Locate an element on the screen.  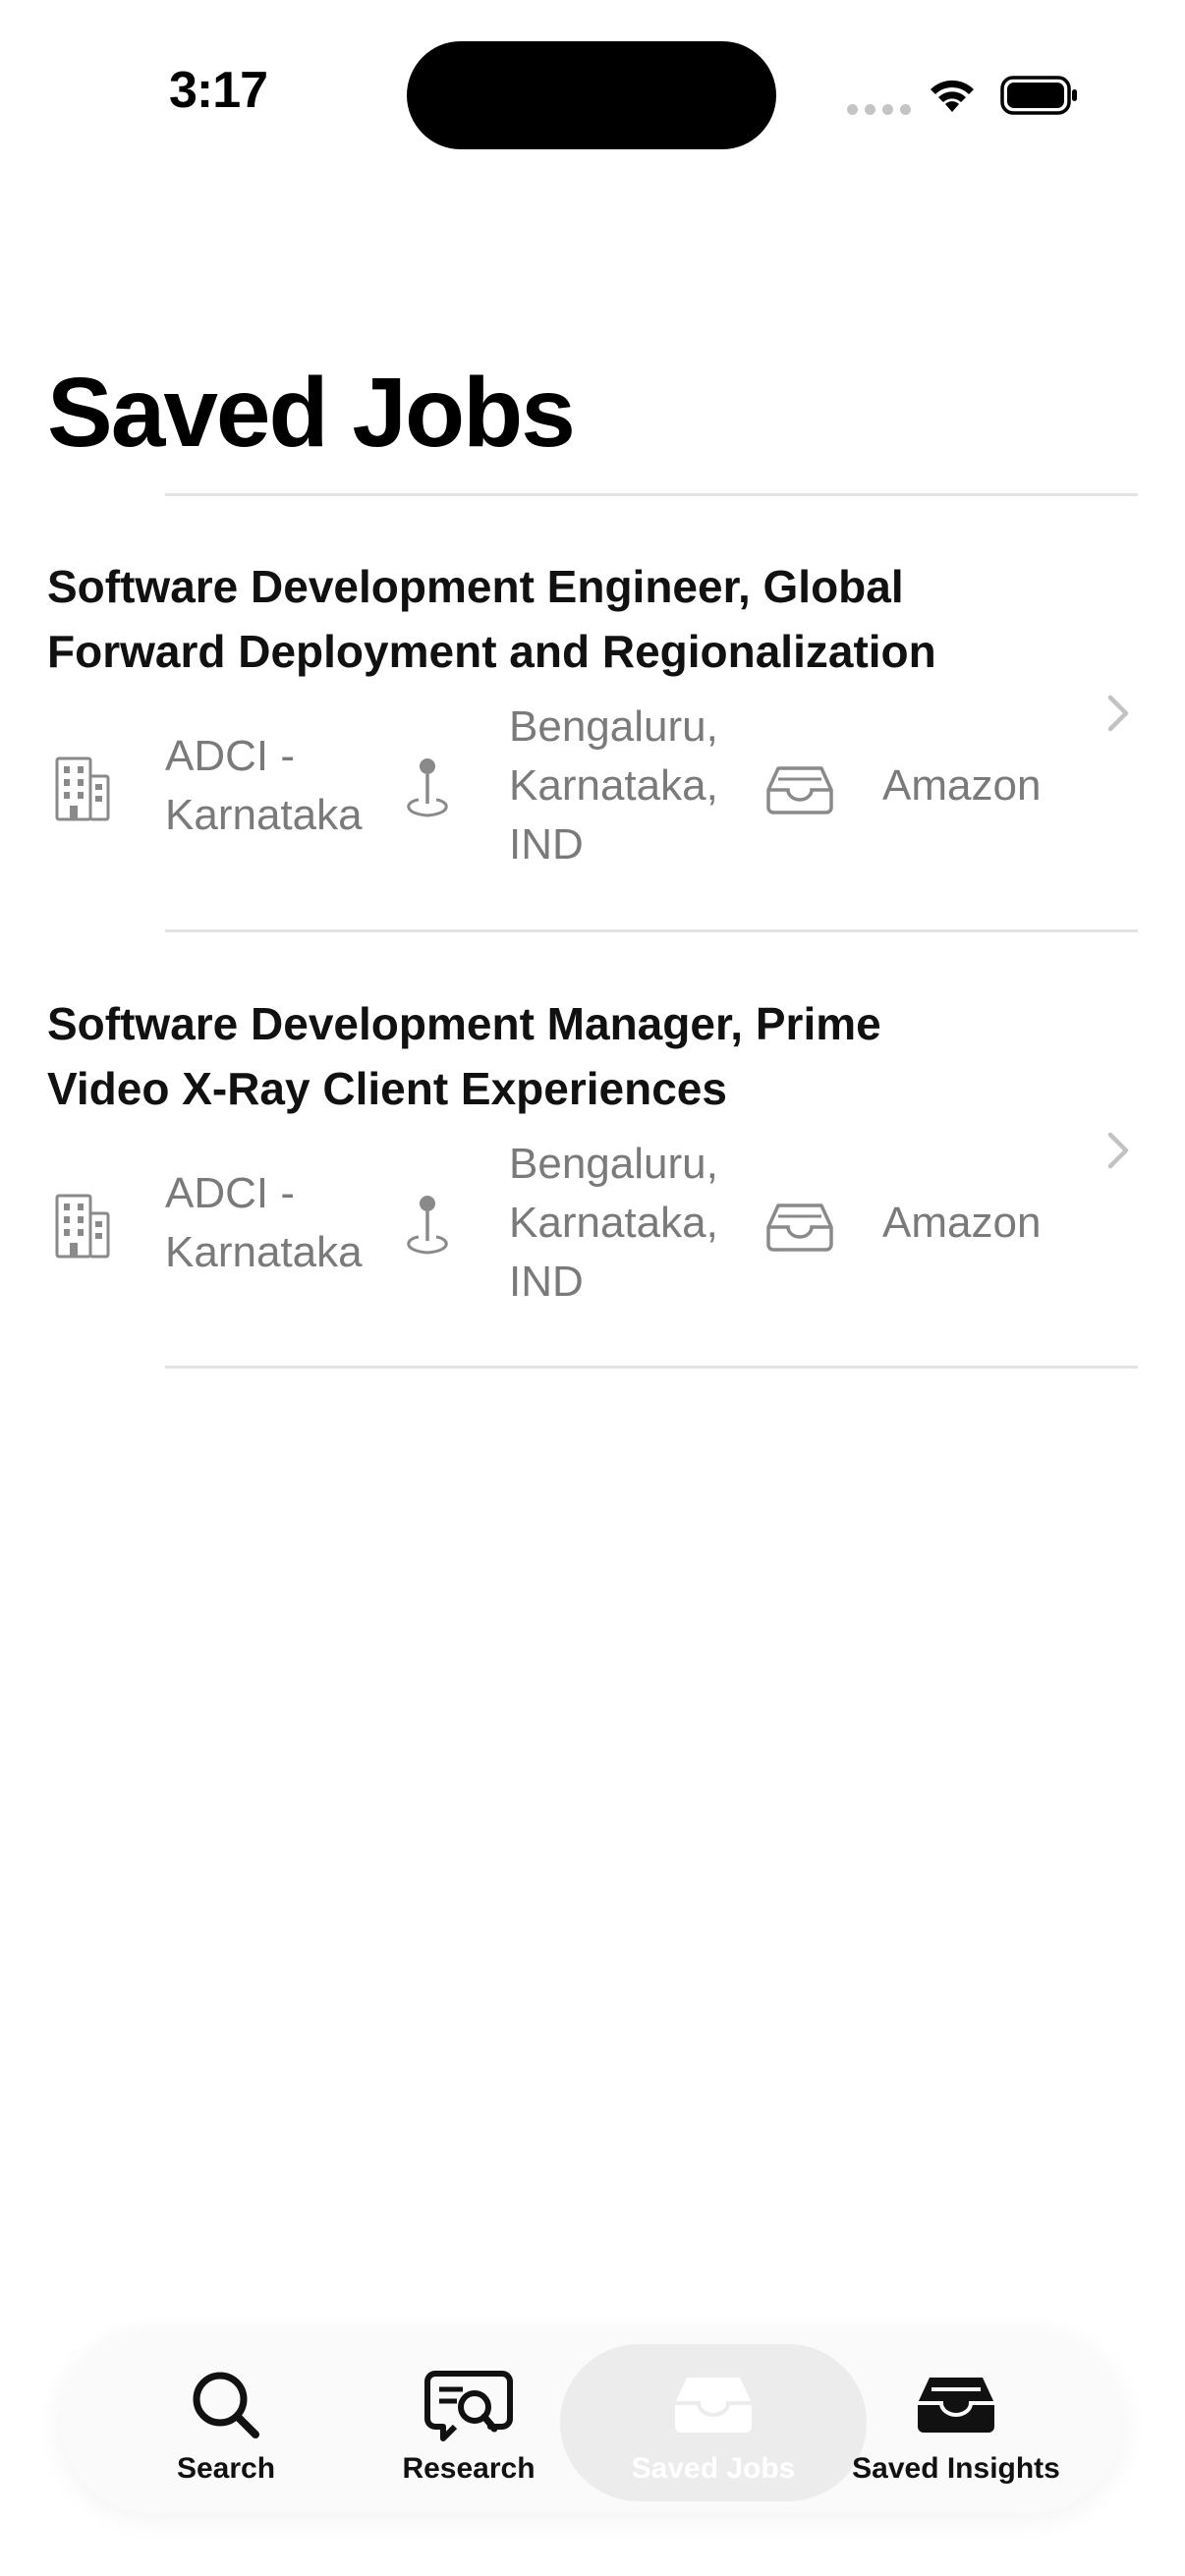
status-time: 3:17 is located at coordinates (219, 90).